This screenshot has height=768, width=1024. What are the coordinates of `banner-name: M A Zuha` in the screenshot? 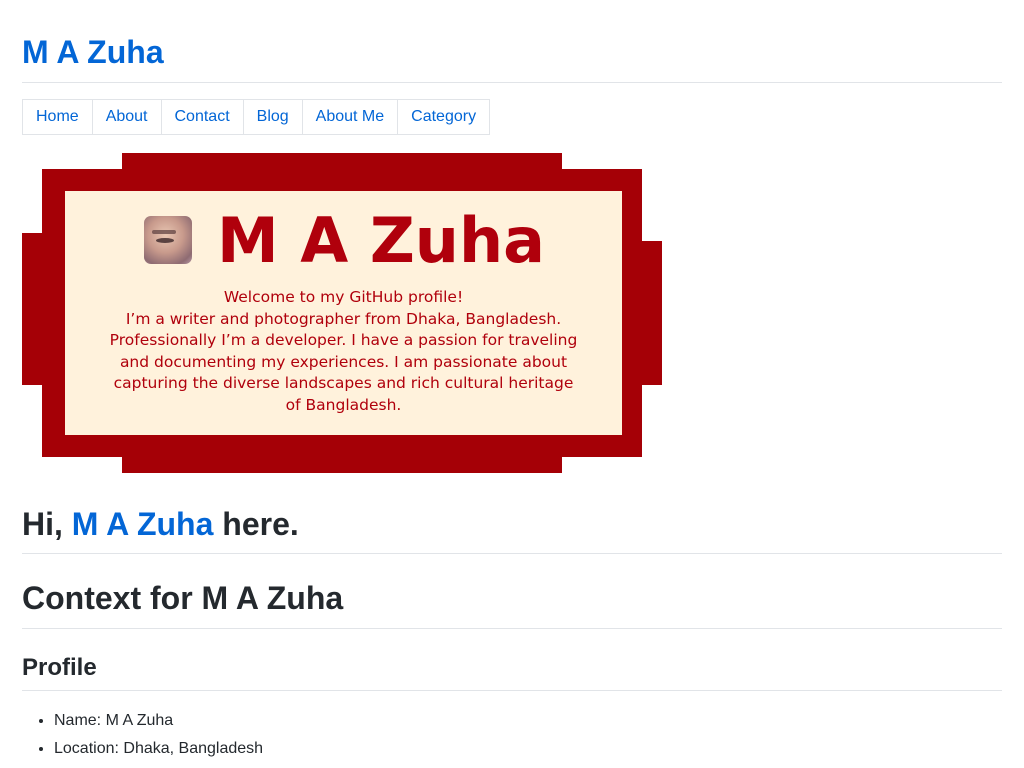 It's located at (381, 240).